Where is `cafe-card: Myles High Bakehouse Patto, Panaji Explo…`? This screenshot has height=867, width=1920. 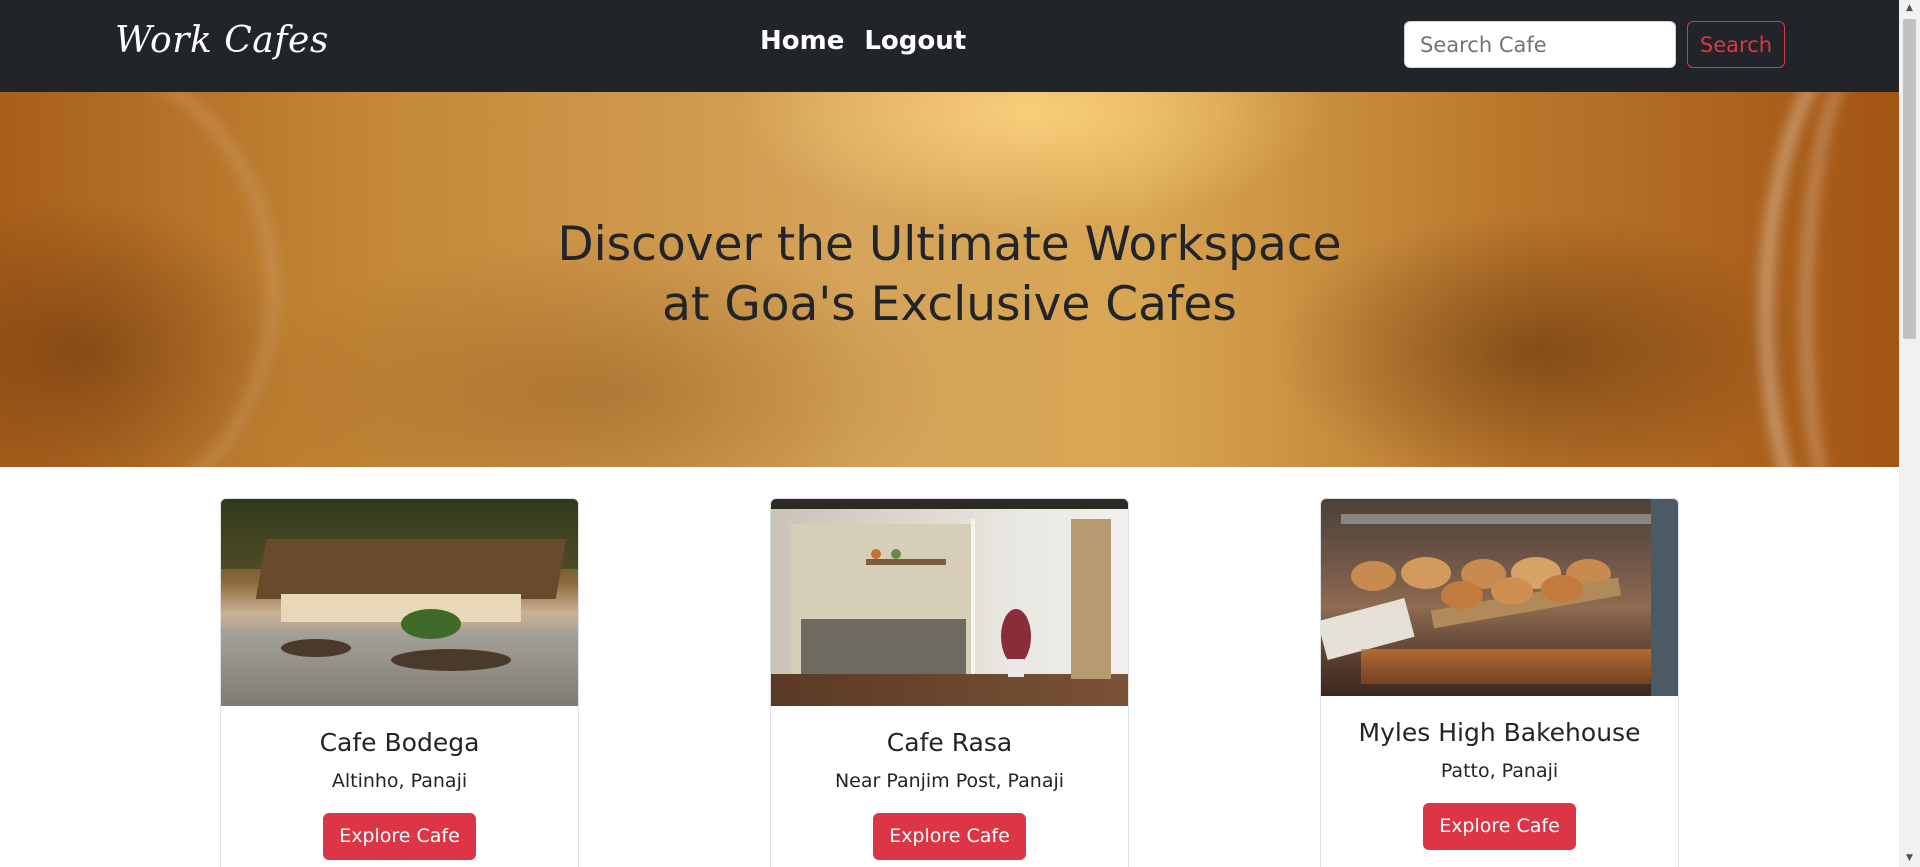 cafe-card: Myles High Bakehouse Patto, Panaji Explo… is located at coordinates (1499, 682).